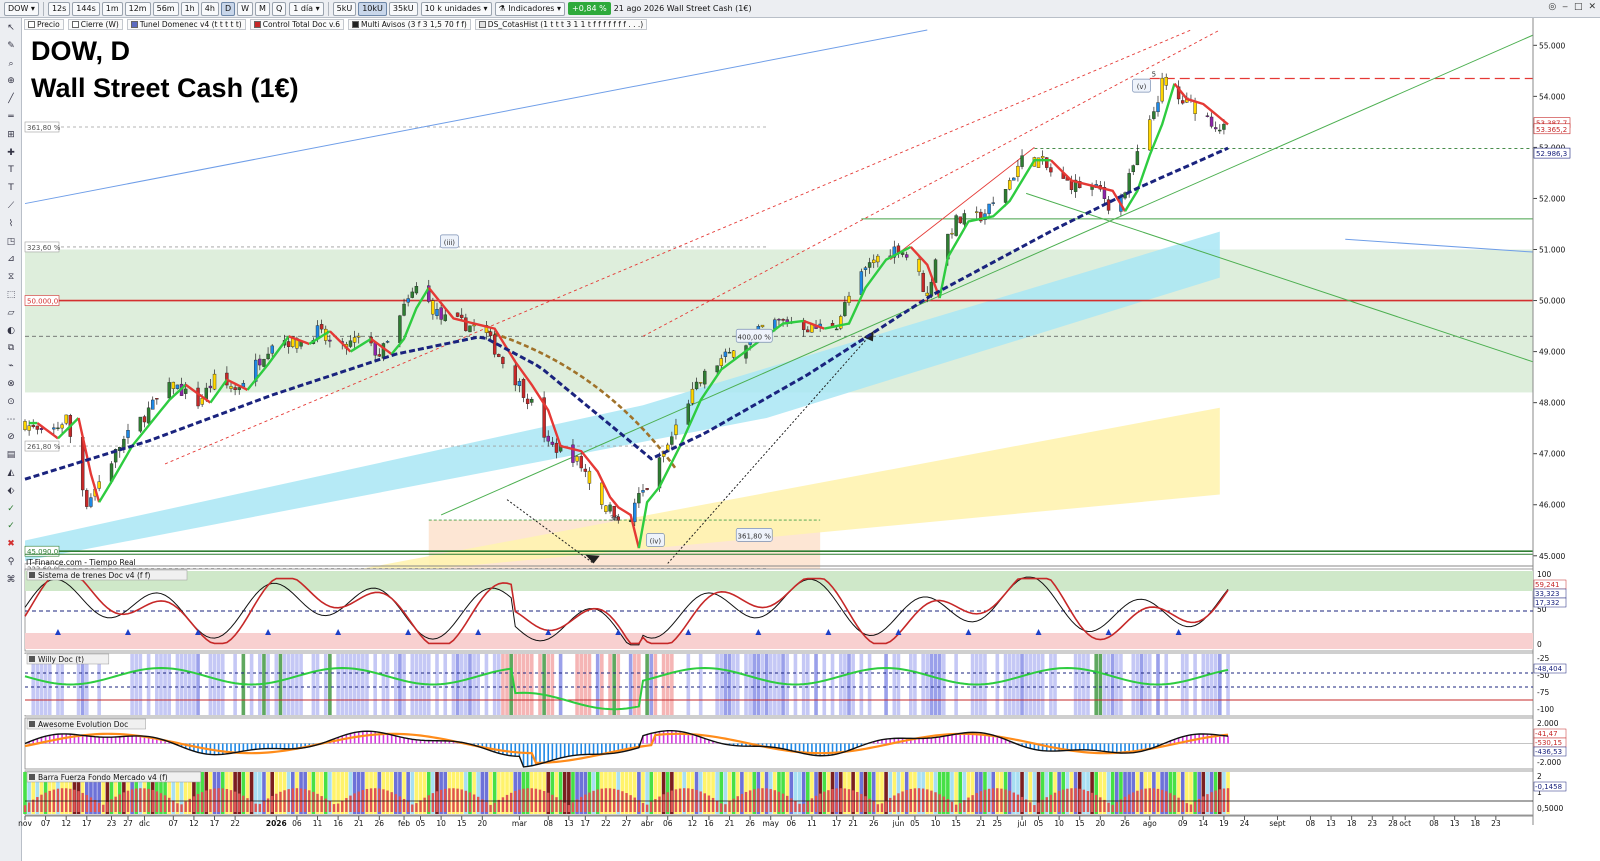 This screenshot has width=1600, height=861. I want to click on x-tick-label: 17, so click(837, 823).